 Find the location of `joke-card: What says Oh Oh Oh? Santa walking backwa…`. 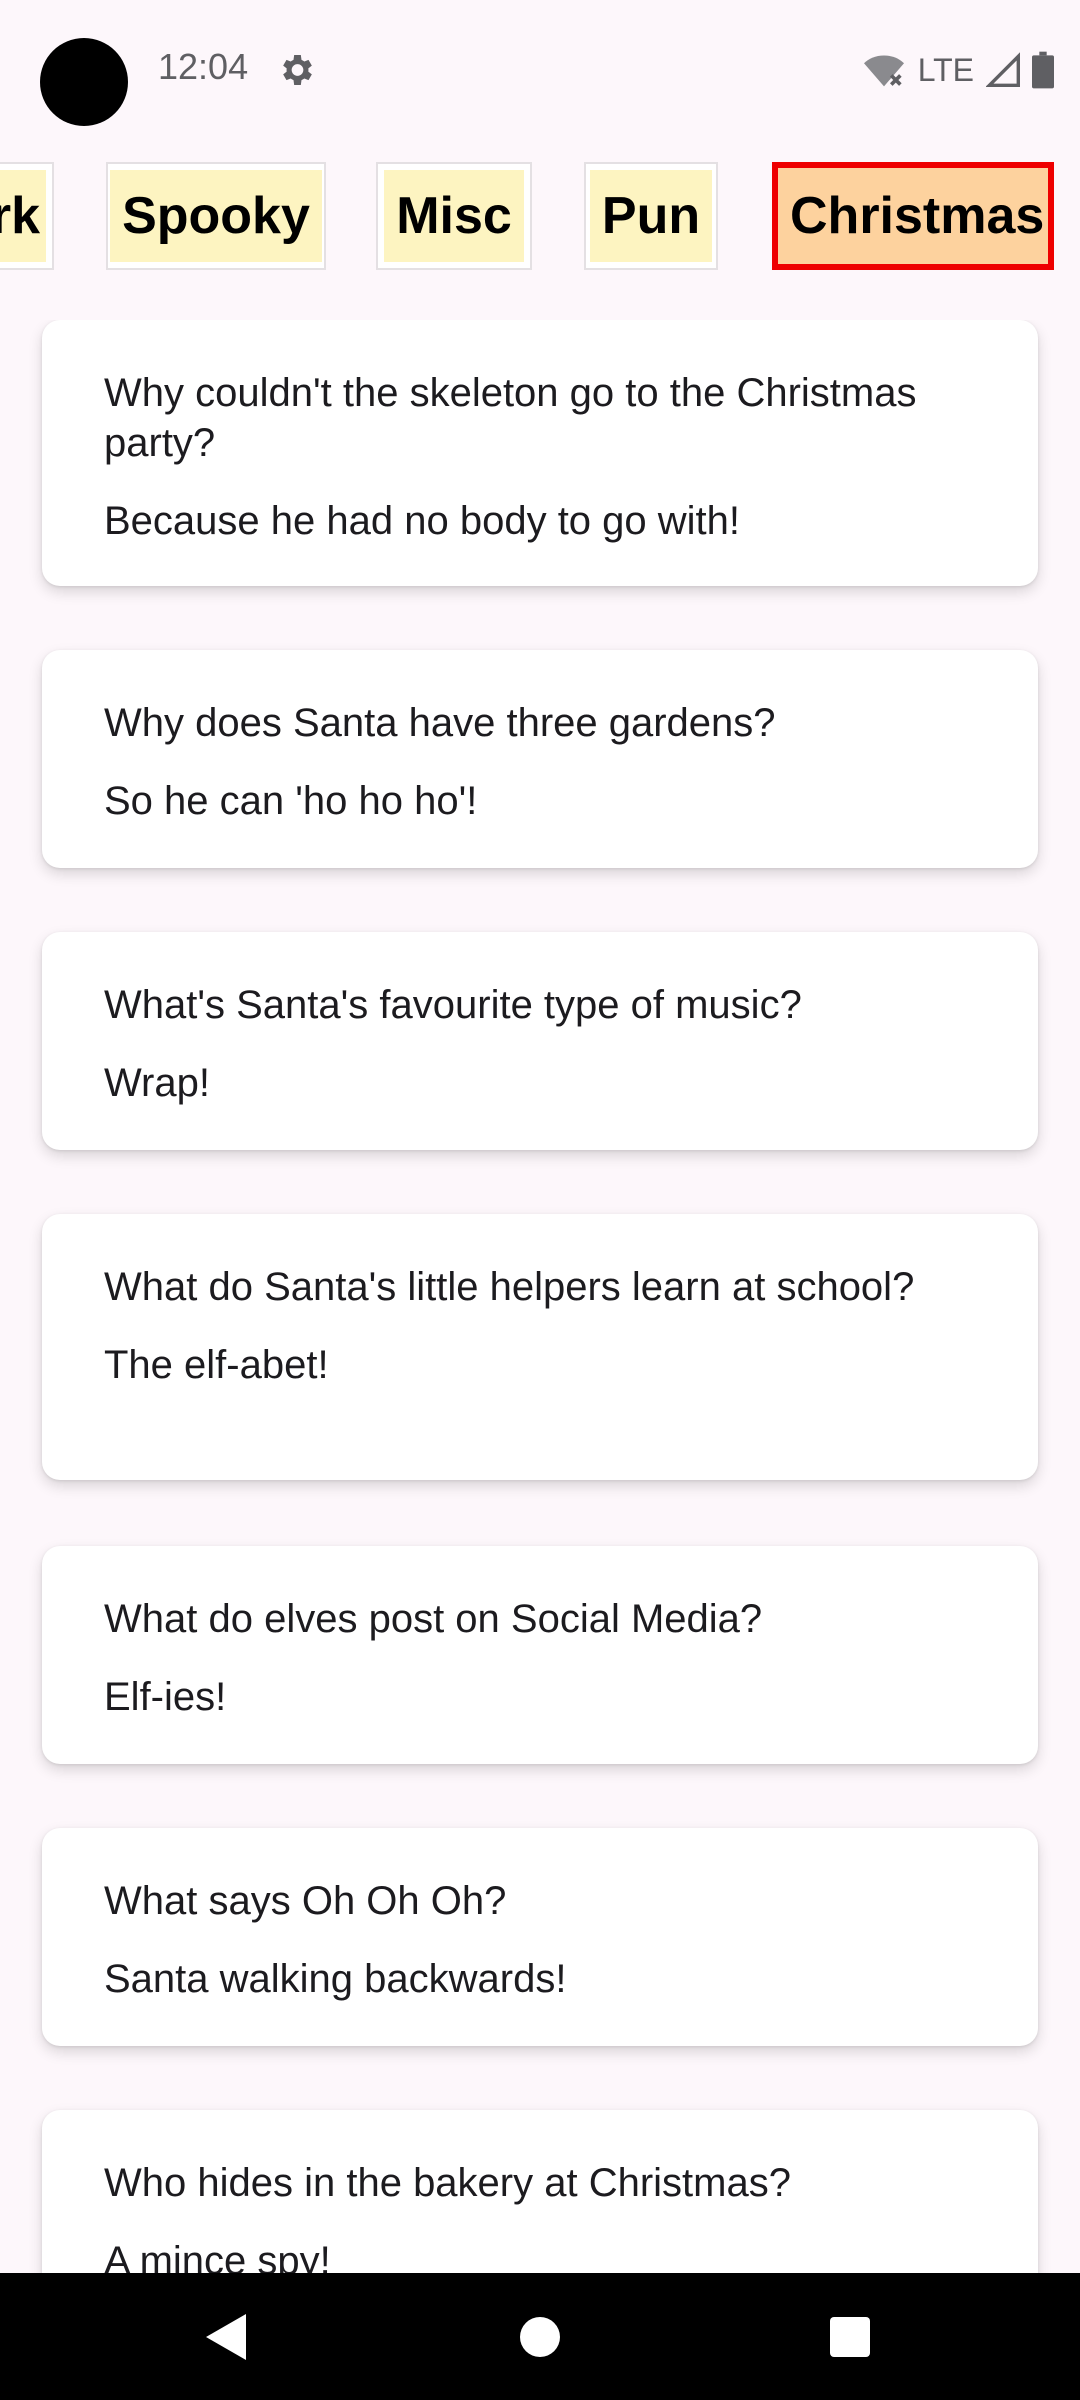

joke-card: What says Oh Oh Oh? Santa walking backwa… is located at coordinates (540, 1937).